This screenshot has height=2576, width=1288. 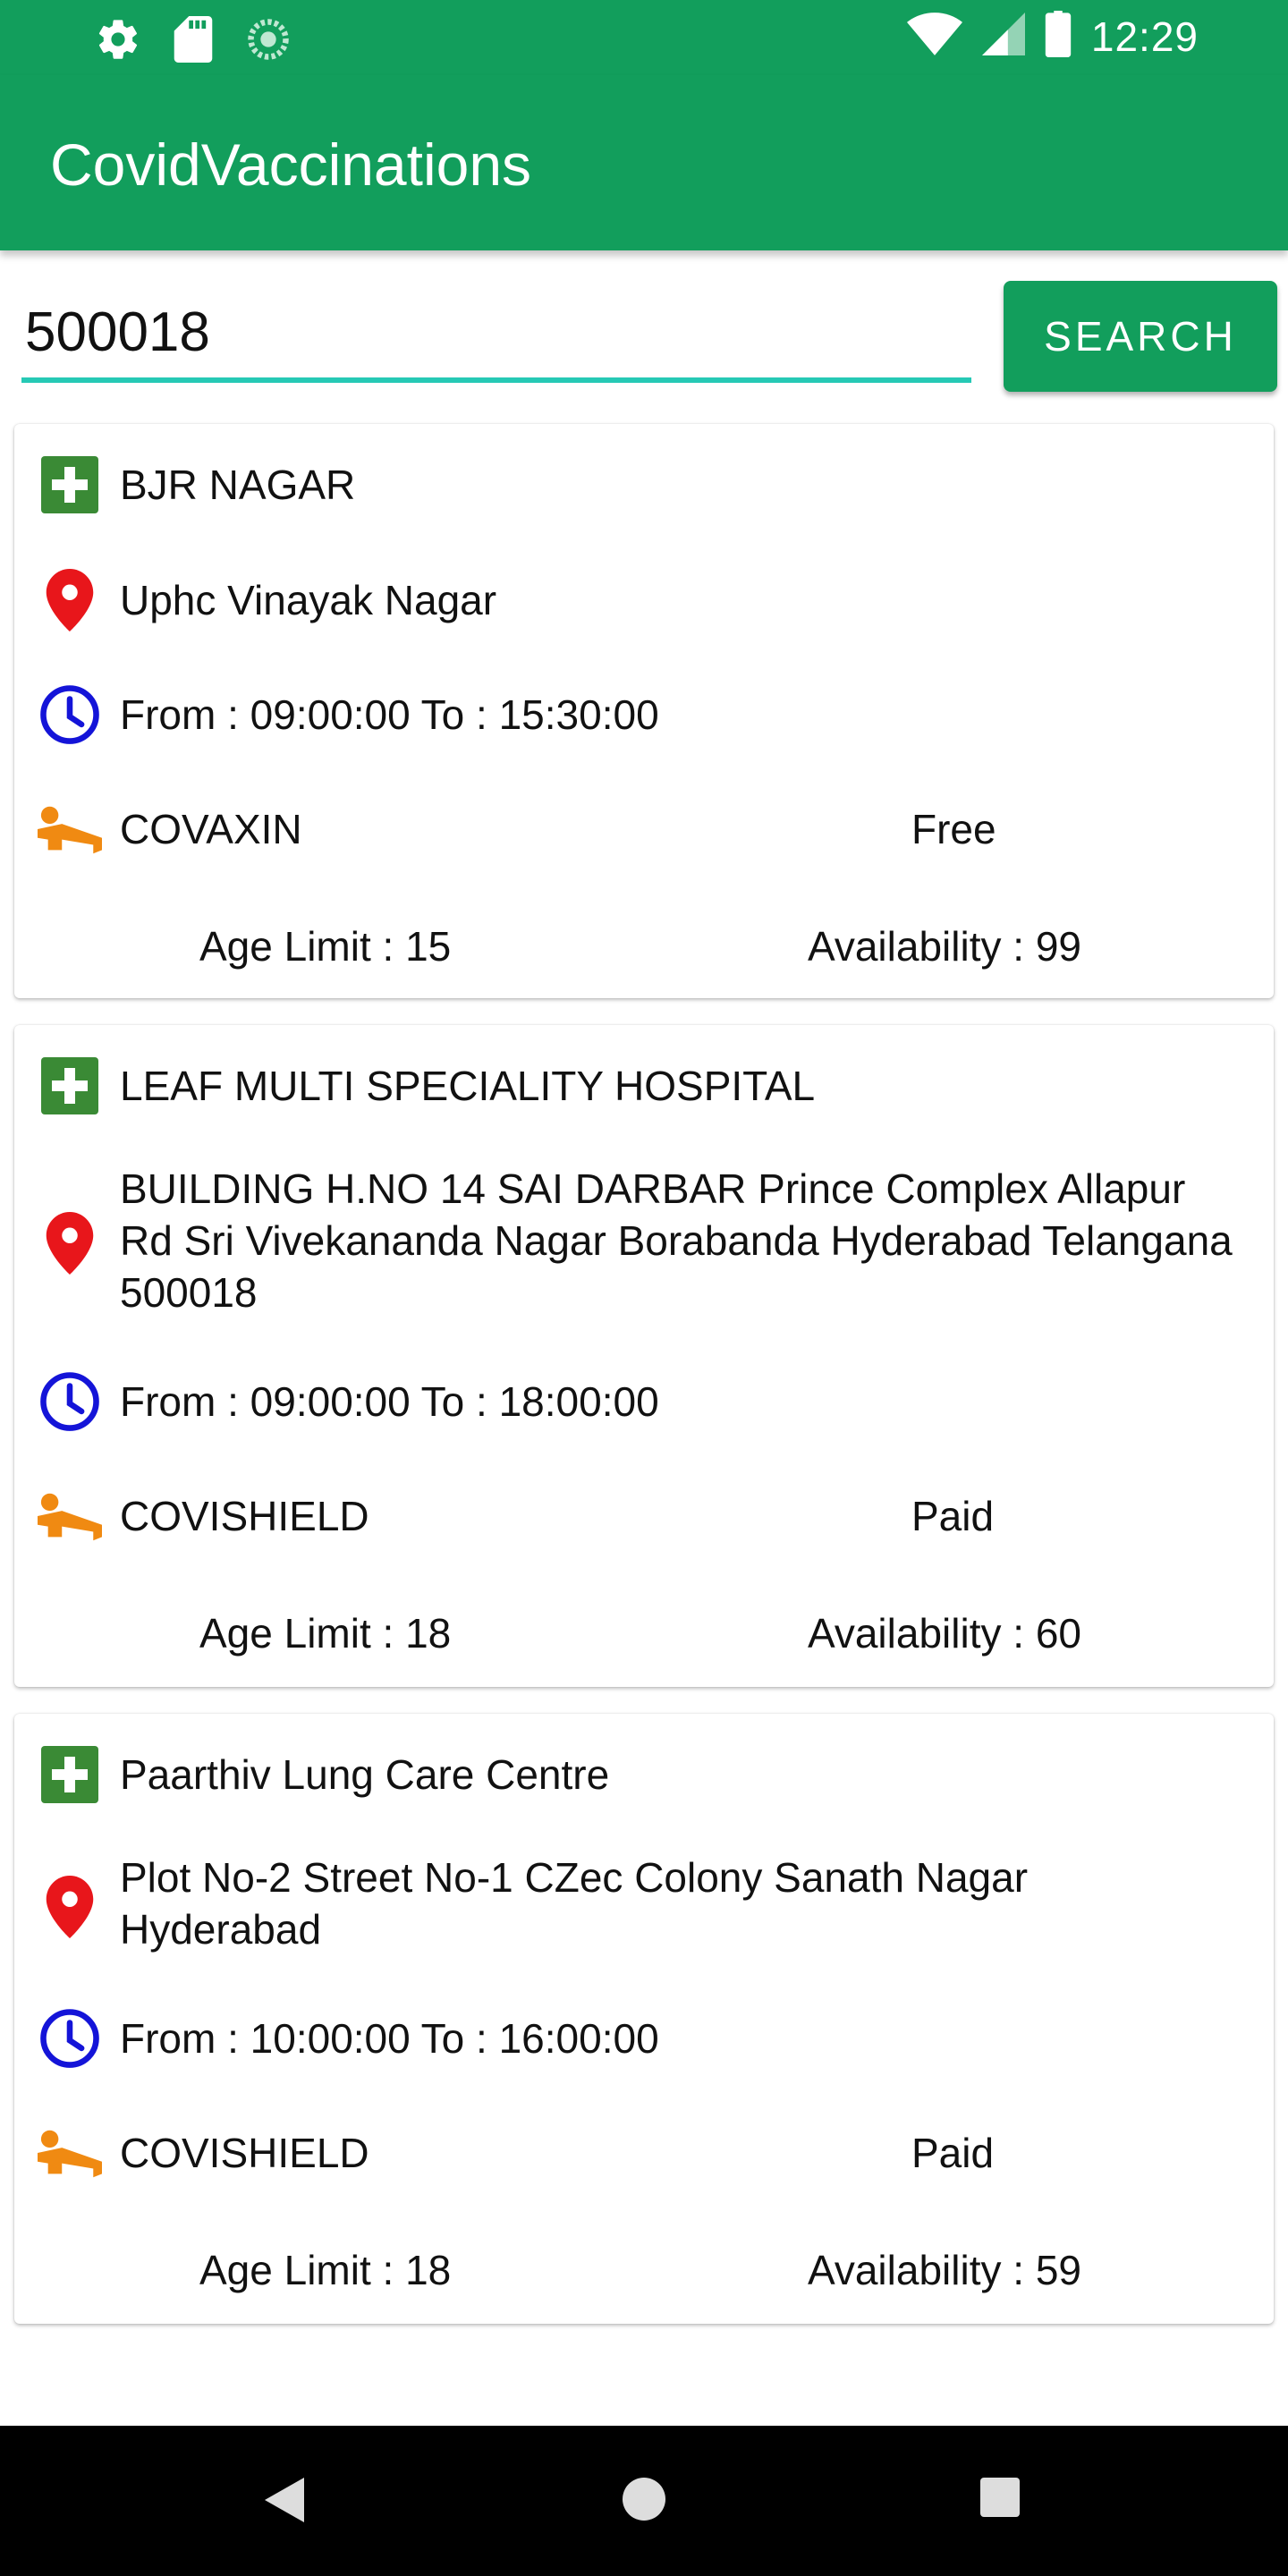 I want to click on center-address: Uphc Vinayak Nagar, so click(x=308, y=600).